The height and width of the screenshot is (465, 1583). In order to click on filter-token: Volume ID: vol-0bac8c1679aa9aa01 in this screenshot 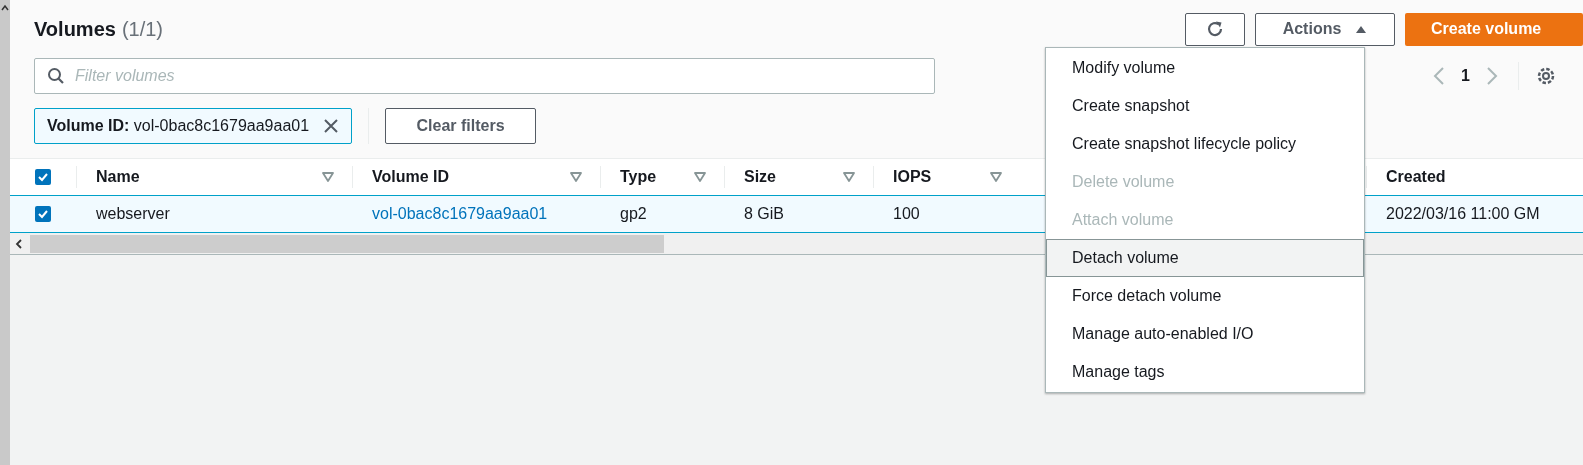, I will do `click(193, 126)`.